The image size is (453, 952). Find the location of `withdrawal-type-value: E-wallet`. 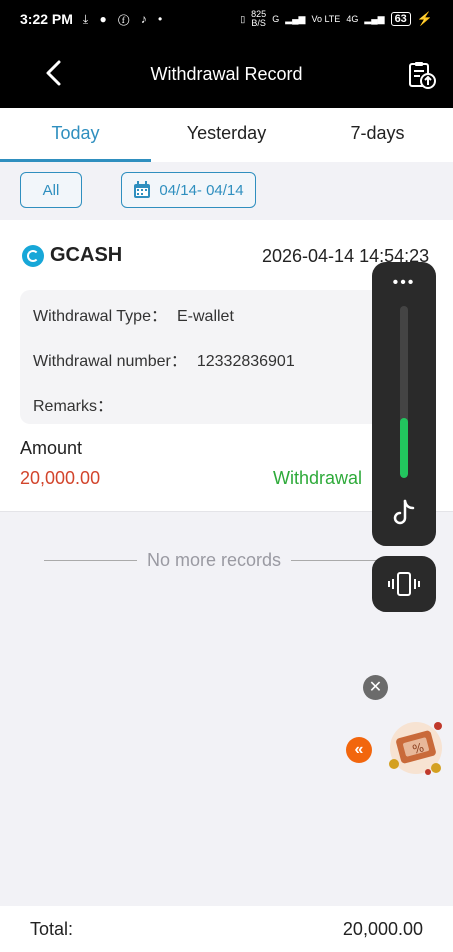

withdrawal-type-value: E-wallet is located at coordinates (205, 316).